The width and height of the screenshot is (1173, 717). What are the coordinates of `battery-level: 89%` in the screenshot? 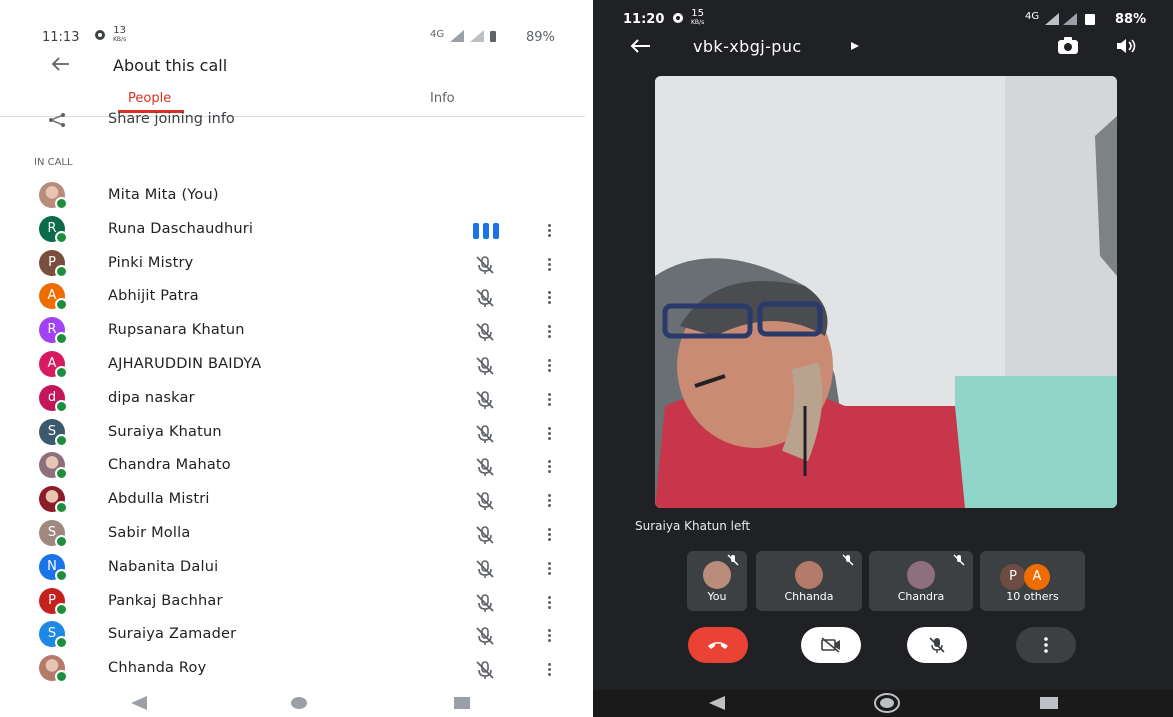 It's located at (540, 37).